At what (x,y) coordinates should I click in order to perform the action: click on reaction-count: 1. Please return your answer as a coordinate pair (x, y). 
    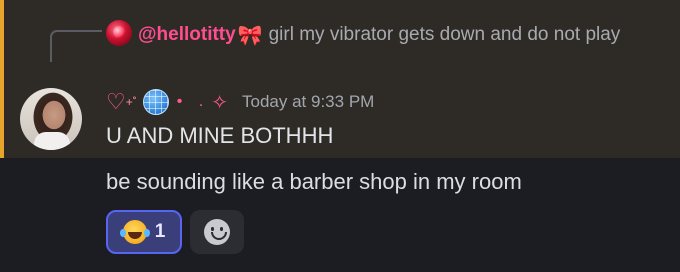
    Looking at the image, I should click on (160, 231).